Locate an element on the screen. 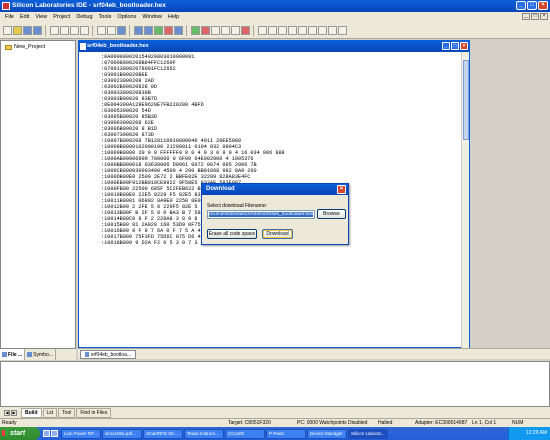 Image resolution: width=550 pixels, height=440 pixels. tab-tool: Tool is located at coordinates (67, 412).